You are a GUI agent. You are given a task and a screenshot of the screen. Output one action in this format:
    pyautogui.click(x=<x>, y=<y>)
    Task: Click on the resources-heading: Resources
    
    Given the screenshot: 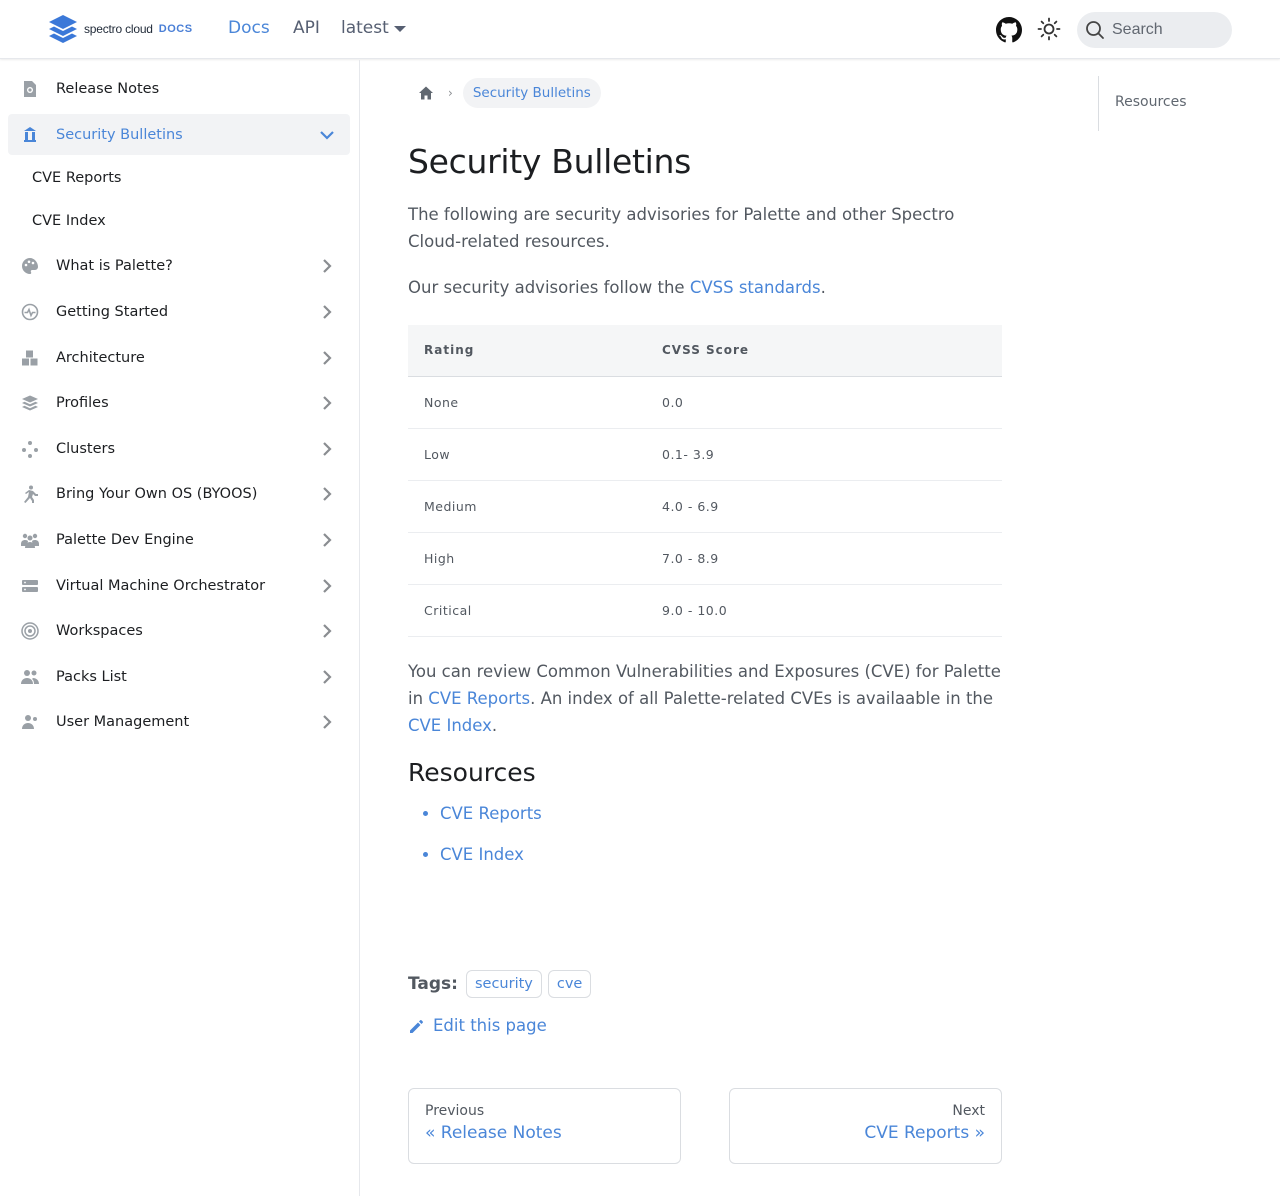 What is the action you would take?
    pyautogui.click(x=472, y=772)
    